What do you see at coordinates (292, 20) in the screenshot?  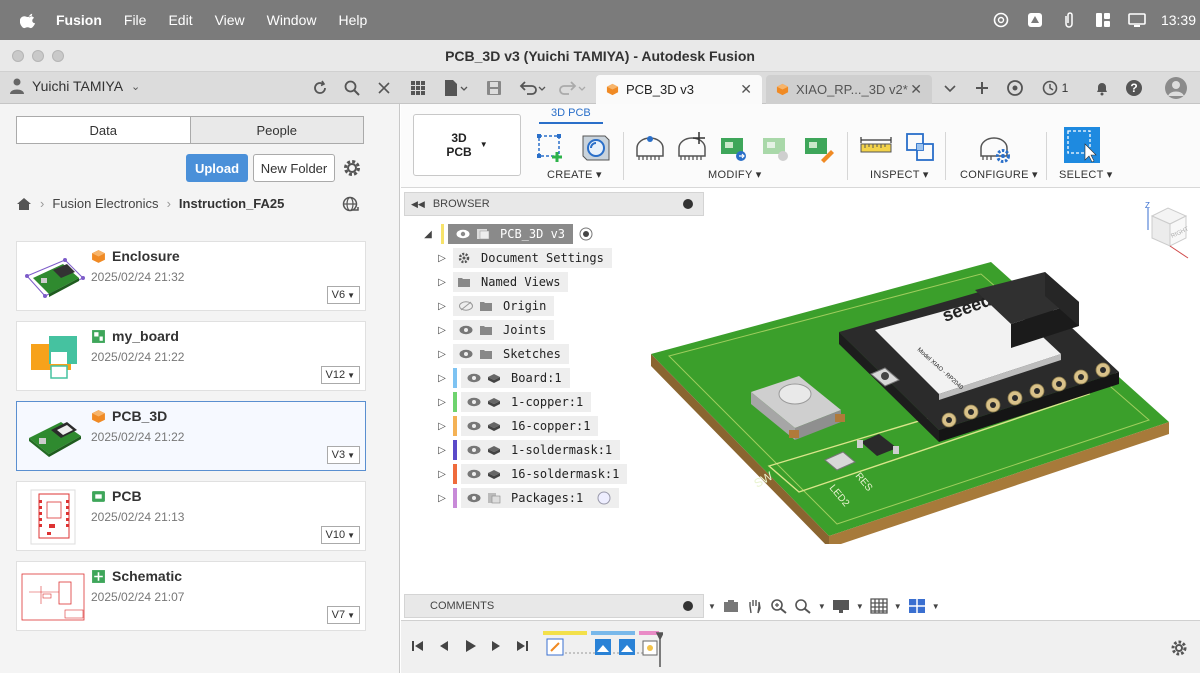 I see `menu-window: Window` at bounding box center [292, 20].